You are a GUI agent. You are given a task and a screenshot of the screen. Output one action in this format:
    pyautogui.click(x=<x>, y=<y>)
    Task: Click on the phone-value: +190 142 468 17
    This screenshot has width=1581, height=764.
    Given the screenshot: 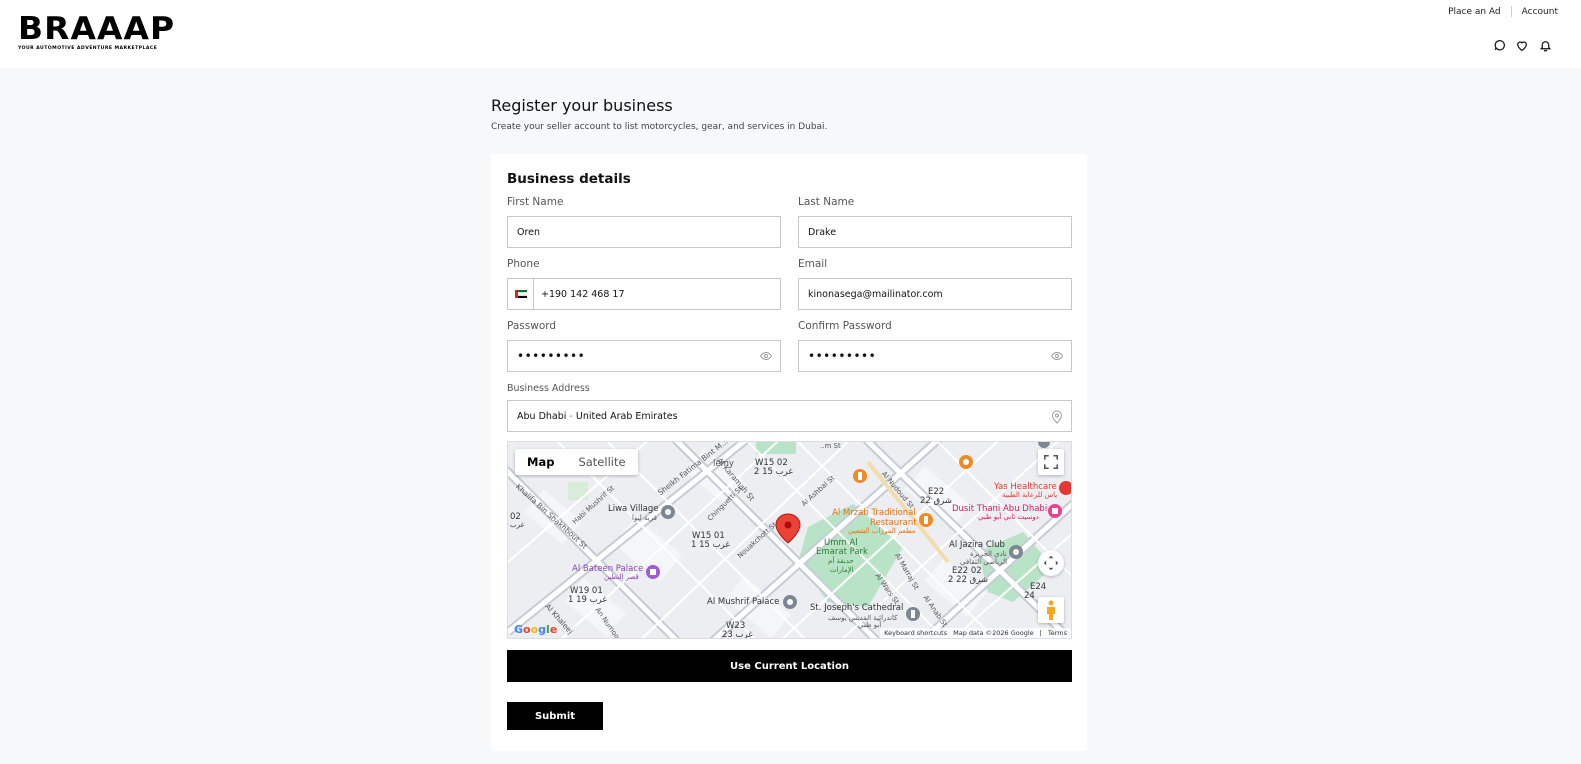 What is the action you would take?
    pyautogui.click(x=583, y=294)
    